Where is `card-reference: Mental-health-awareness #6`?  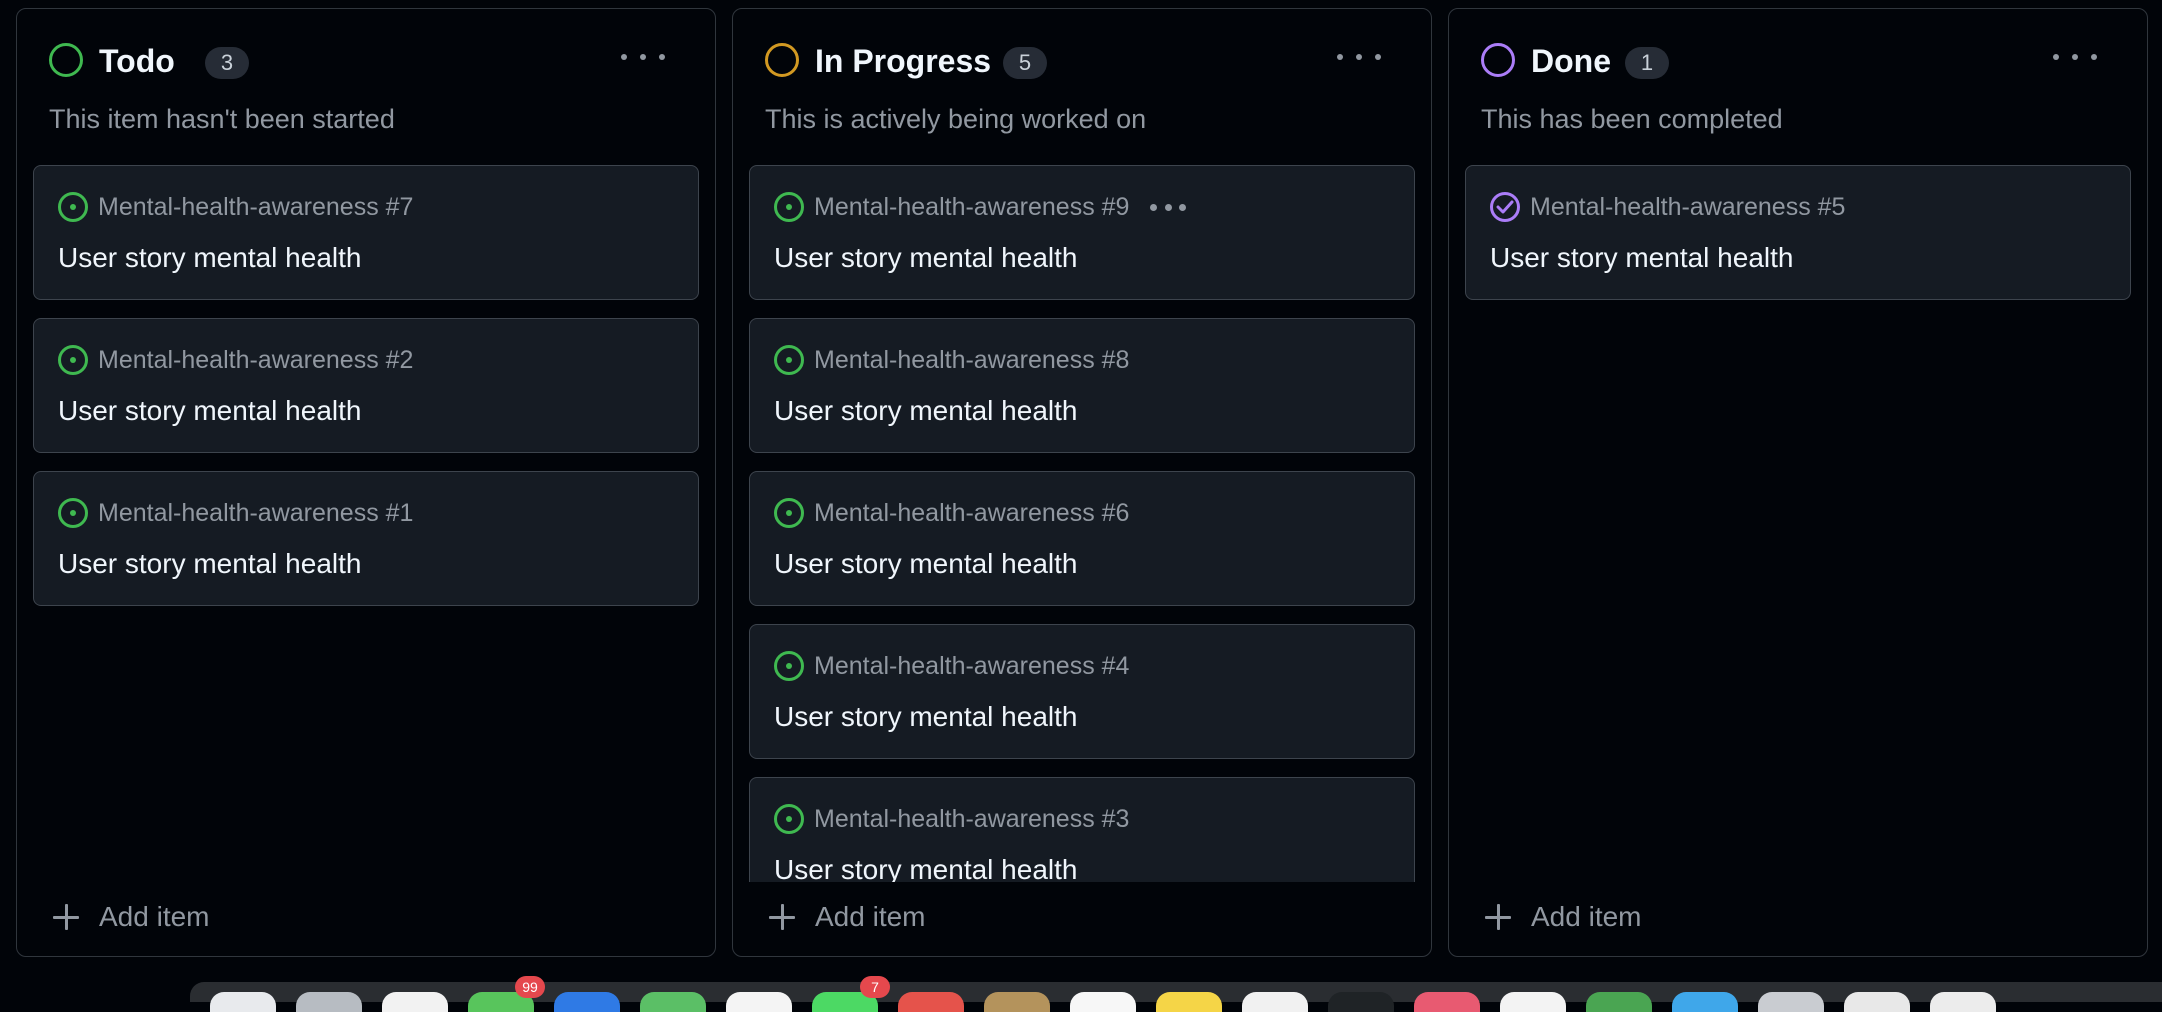 card-reference: Mental-health-awareness #6 is located at coordinates (972, 513).